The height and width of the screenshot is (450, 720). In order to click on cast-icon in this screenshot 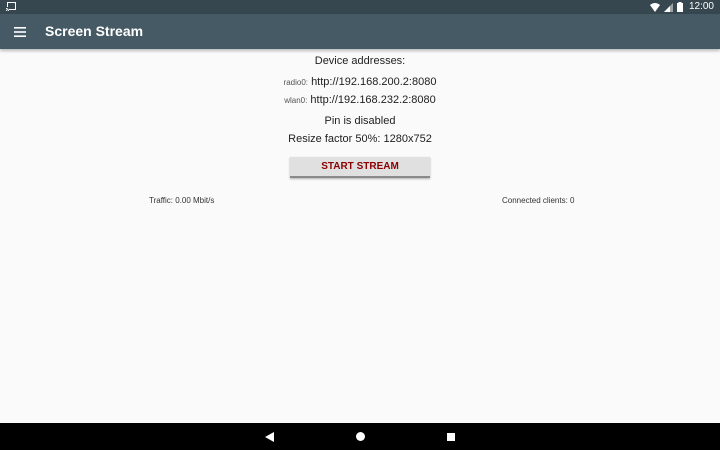, I will do `click(10, 7)`.